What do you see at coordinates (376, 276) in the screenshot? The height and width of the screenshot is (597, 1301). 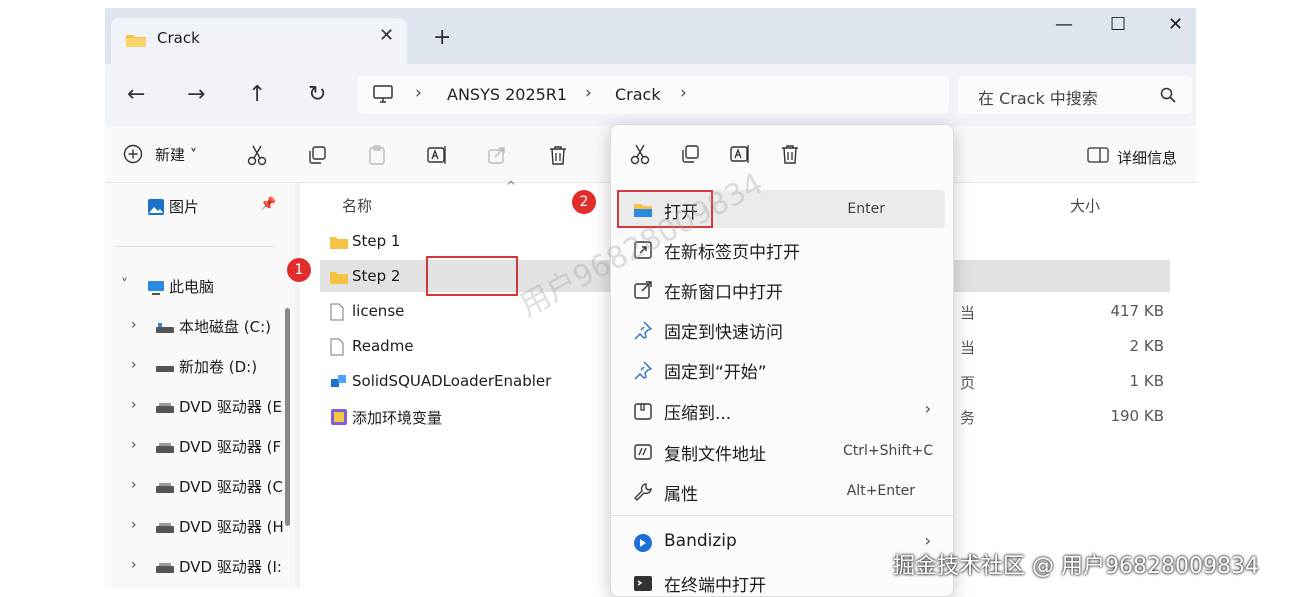 I see `file-name: Step 2` at bounding box center [376, 276].